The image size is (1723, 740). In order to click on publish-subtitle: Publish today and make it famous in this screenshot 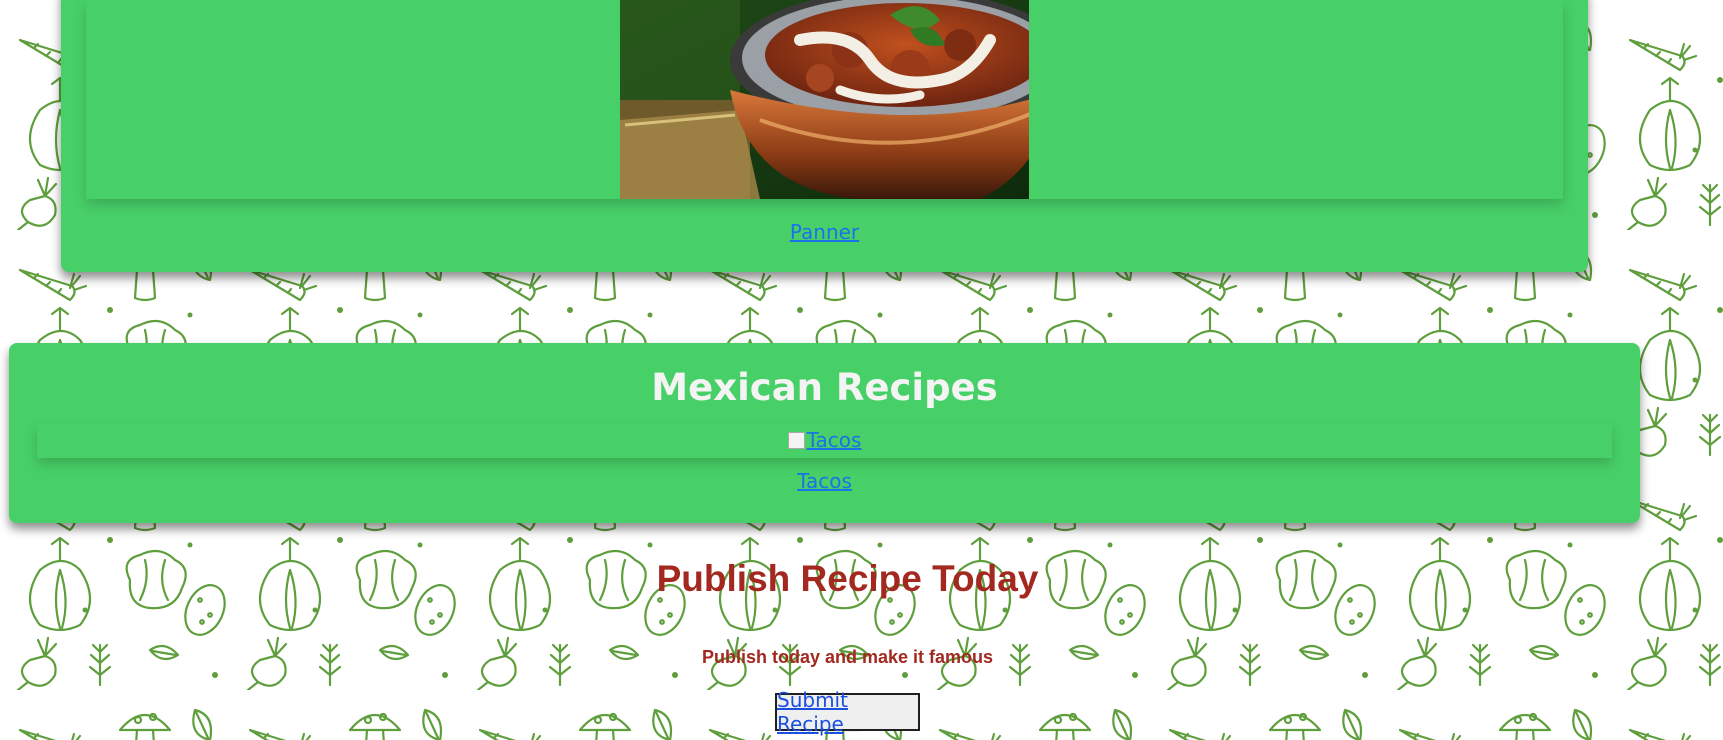, I will do `click(847, 657)`.